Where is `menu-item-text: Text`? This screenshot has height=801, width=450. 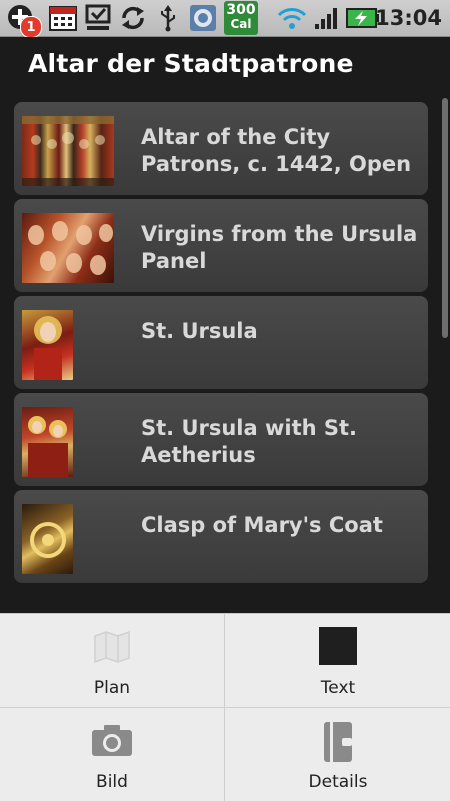
menu-item-text: Text is located at coordinates (338, 660).